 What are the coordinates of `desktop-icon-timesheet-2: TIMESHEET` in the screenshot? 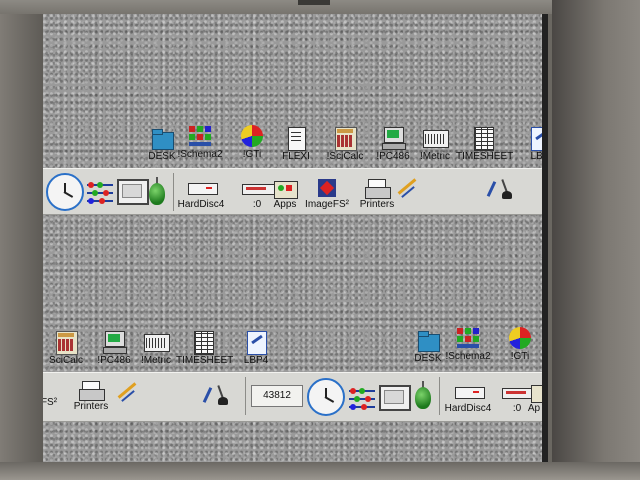 It's located at (205, 348).